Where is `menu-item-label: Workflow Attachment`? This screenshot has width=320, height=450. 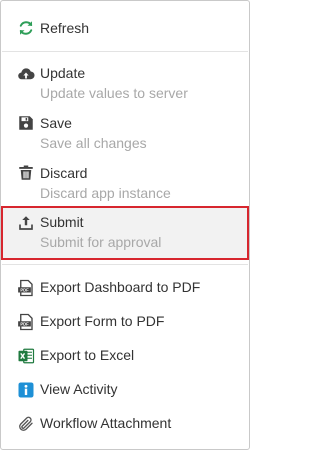 menu-item-label: Workflow Attachment is located at coordinates (106, 423).